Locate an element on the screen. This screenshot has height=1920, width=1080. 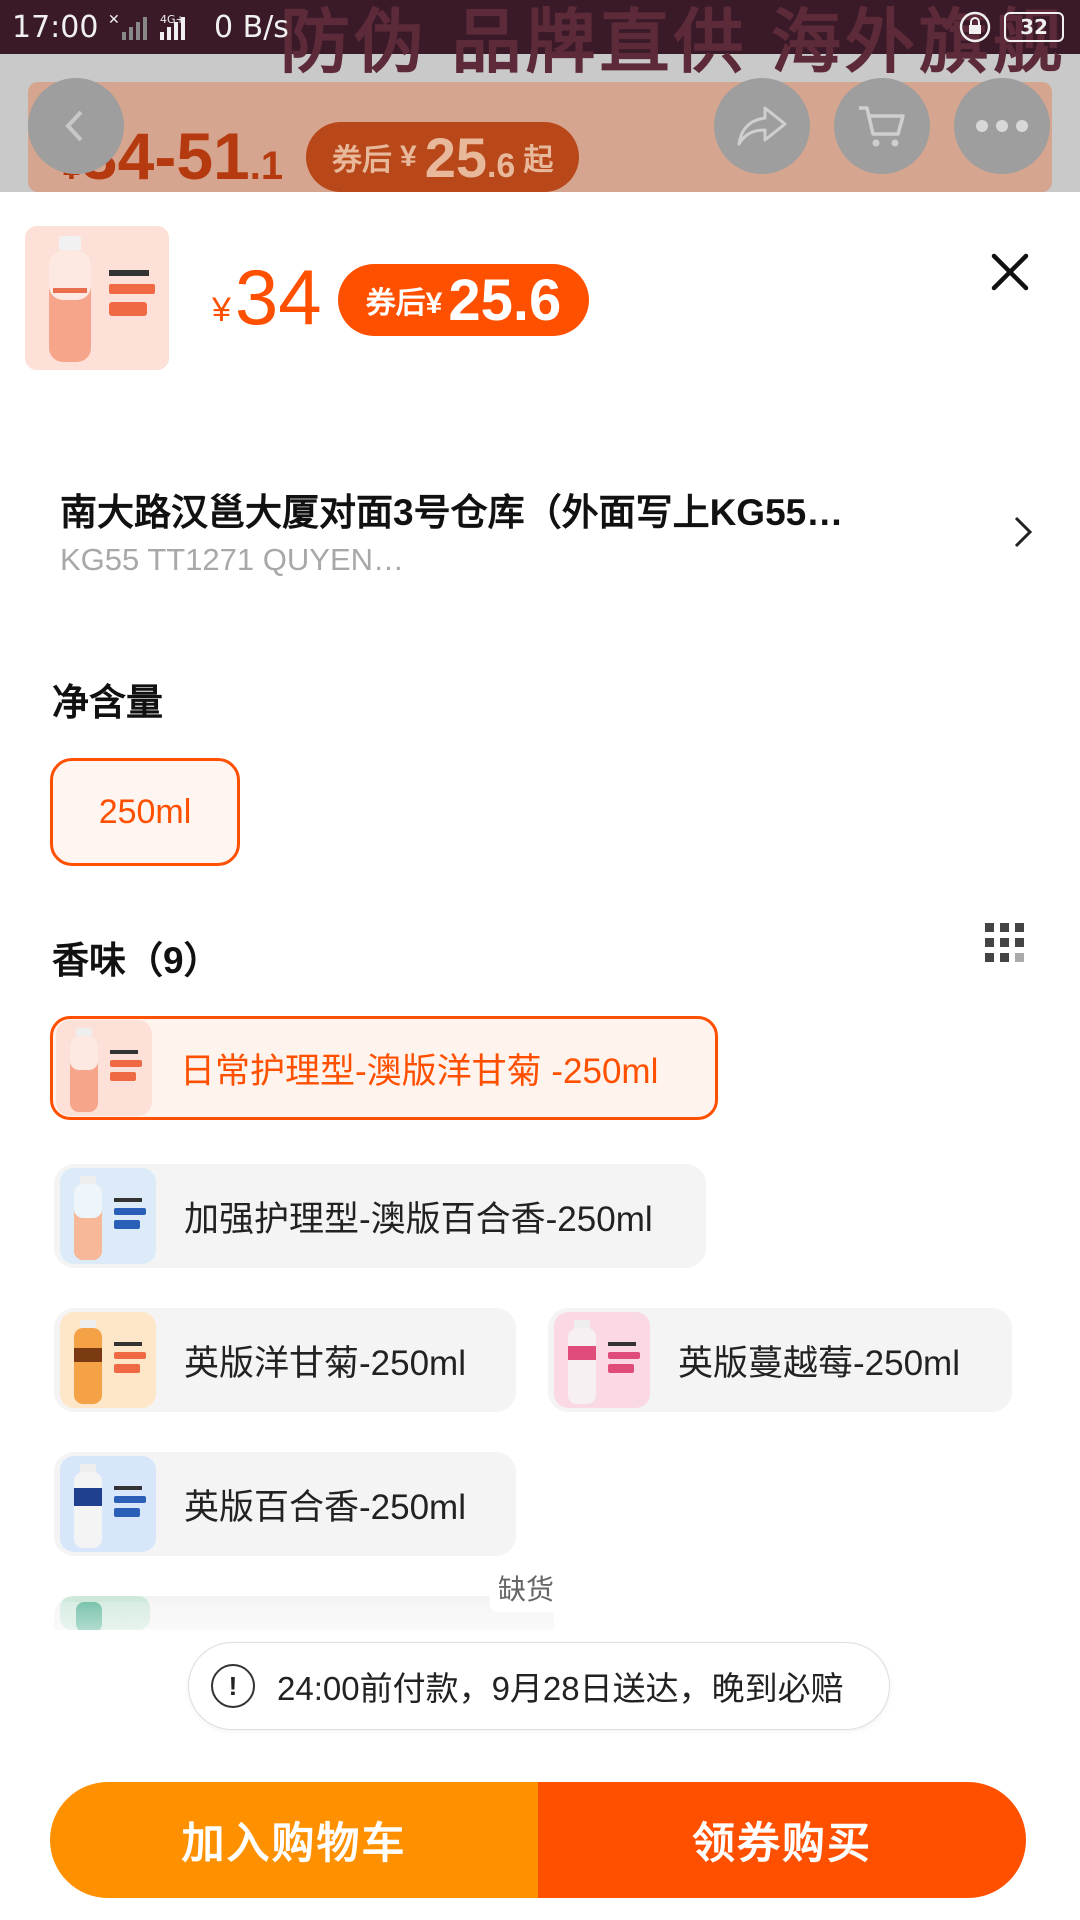
scent-option-4: 英版蔓越莓-250ml is located at coordinates (780, 1360).